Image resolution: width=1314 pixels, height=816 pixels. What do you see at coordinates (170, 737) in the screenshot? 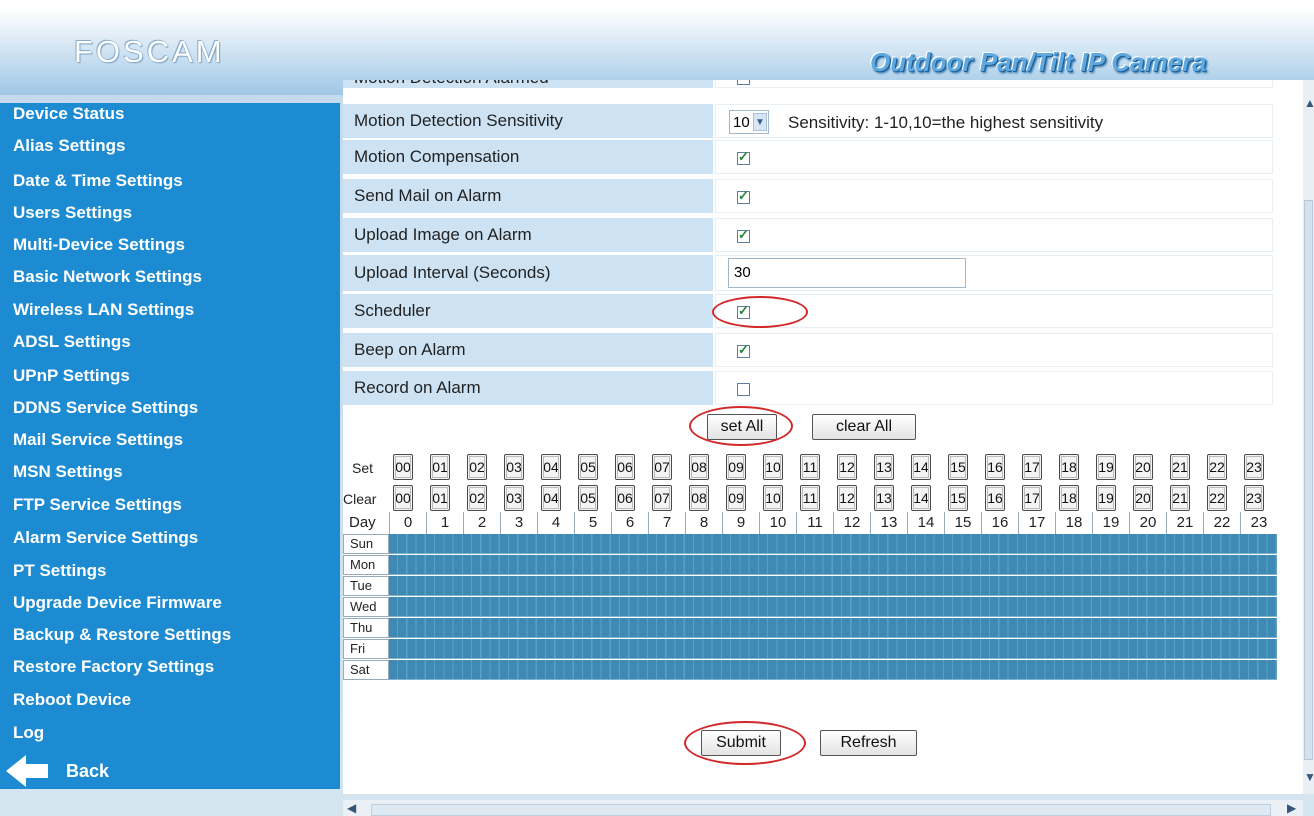
I see `sidebar-item-log: Log` at bounding box center [170, 737].